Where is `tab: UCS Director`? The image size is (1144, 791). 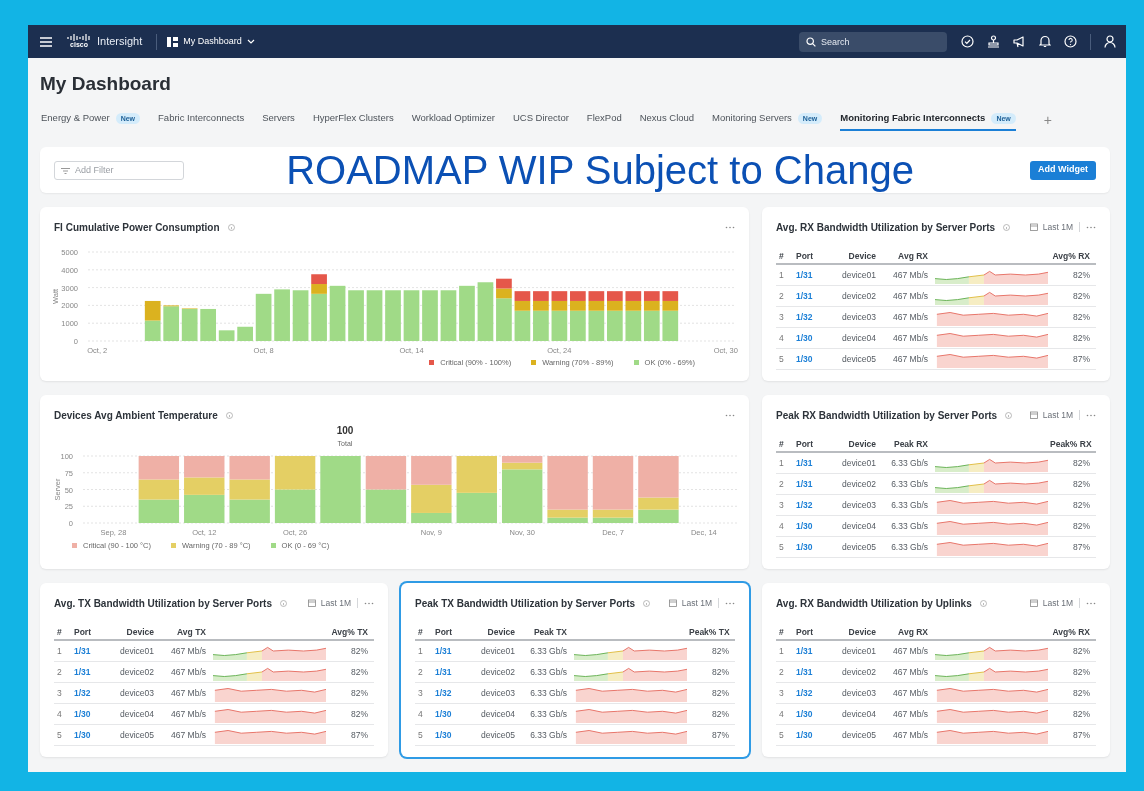
tab: UCS Director is located at coordinates (540, 121).